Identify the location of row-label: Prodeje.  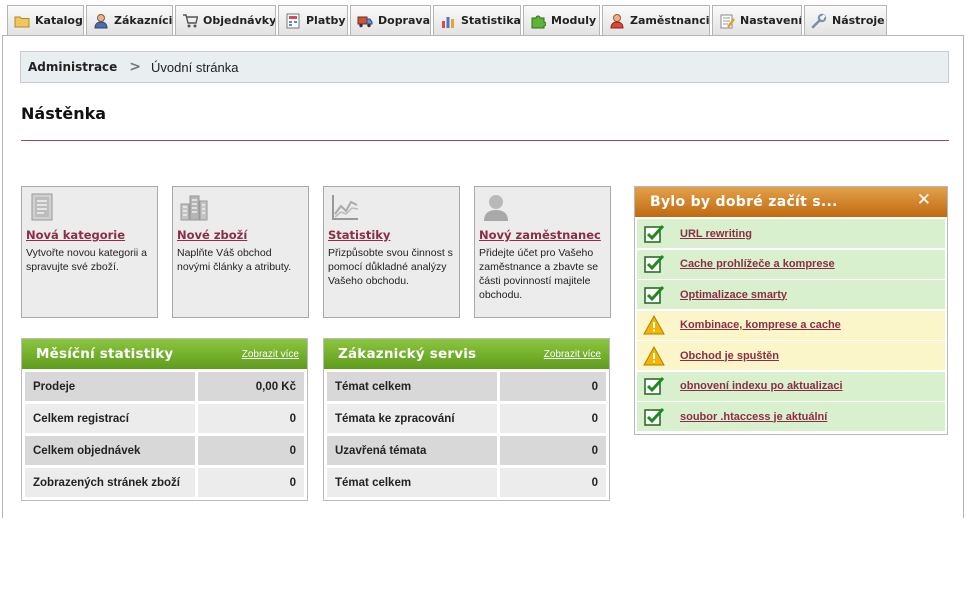
(110, 386).